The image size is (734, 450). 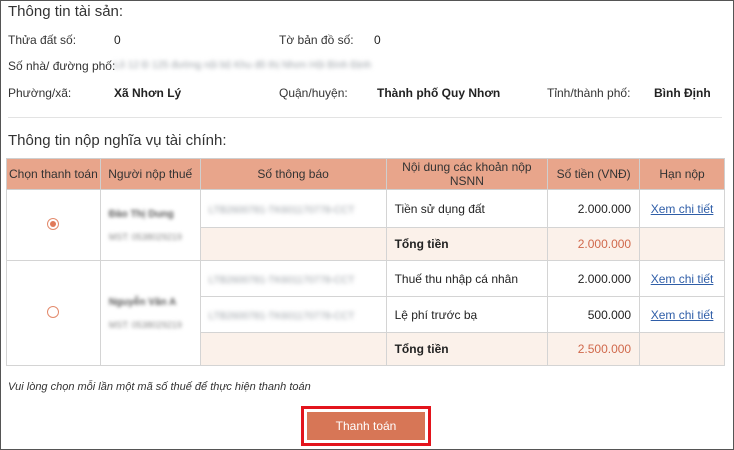 I want to click on content-cell: Lệ phí trước bạ, so click(x=467, y=314).